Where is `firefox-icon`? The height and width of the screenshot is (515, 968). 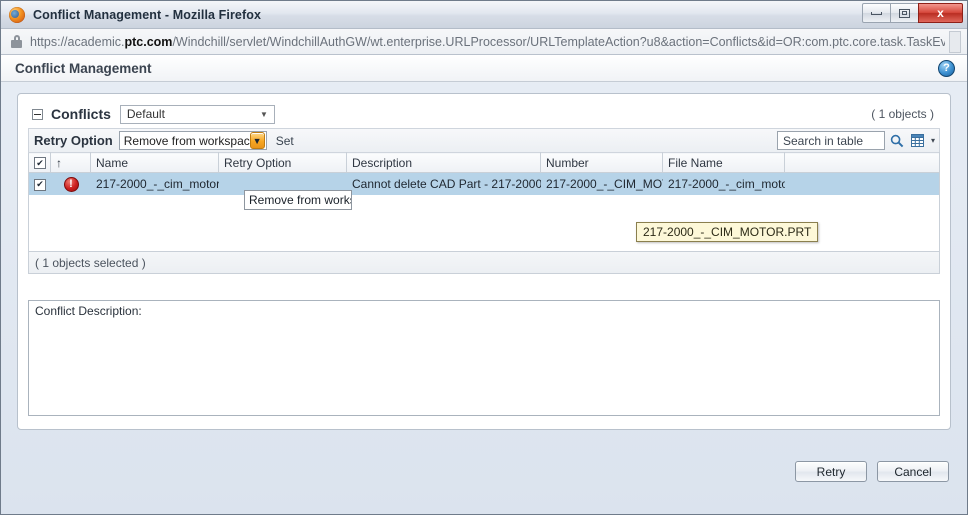 firefox-icon is located at coordinates (17, 14).